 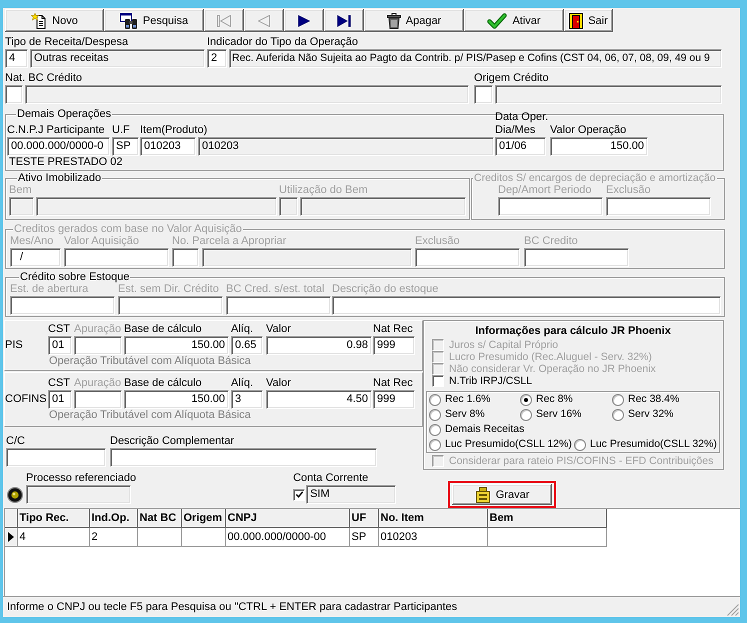 What do you see at coordinates (629, 190) in the screenshot?
I see `field-label: Exclusão` at bounding box center [629, 190].